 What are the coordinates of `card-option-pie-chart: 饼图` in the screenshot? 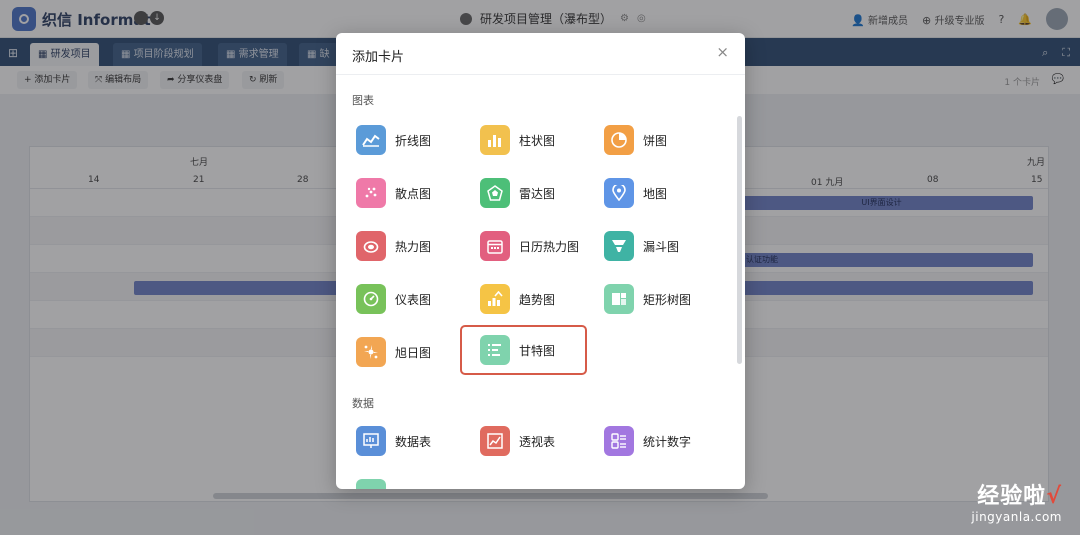 It's located at (660, 140).